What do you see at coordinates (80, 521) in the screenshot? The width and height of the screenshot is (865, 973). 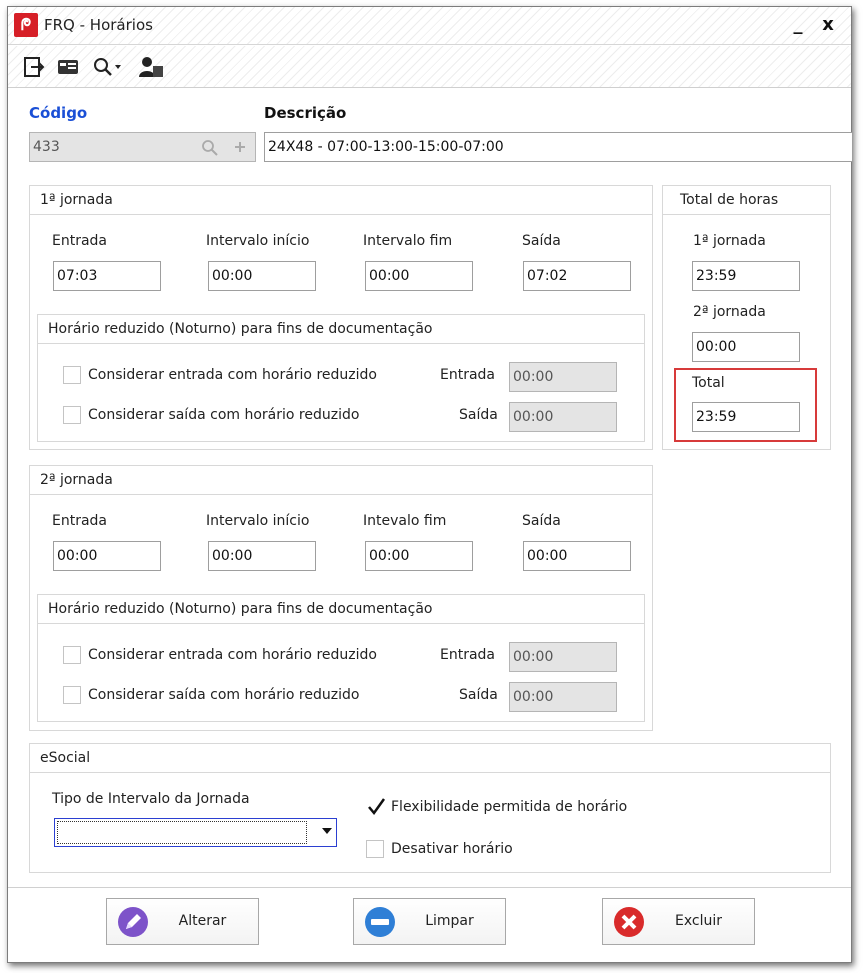 I see `jornada2-entrada-label: Entrada` at bounding box center [80, 521].